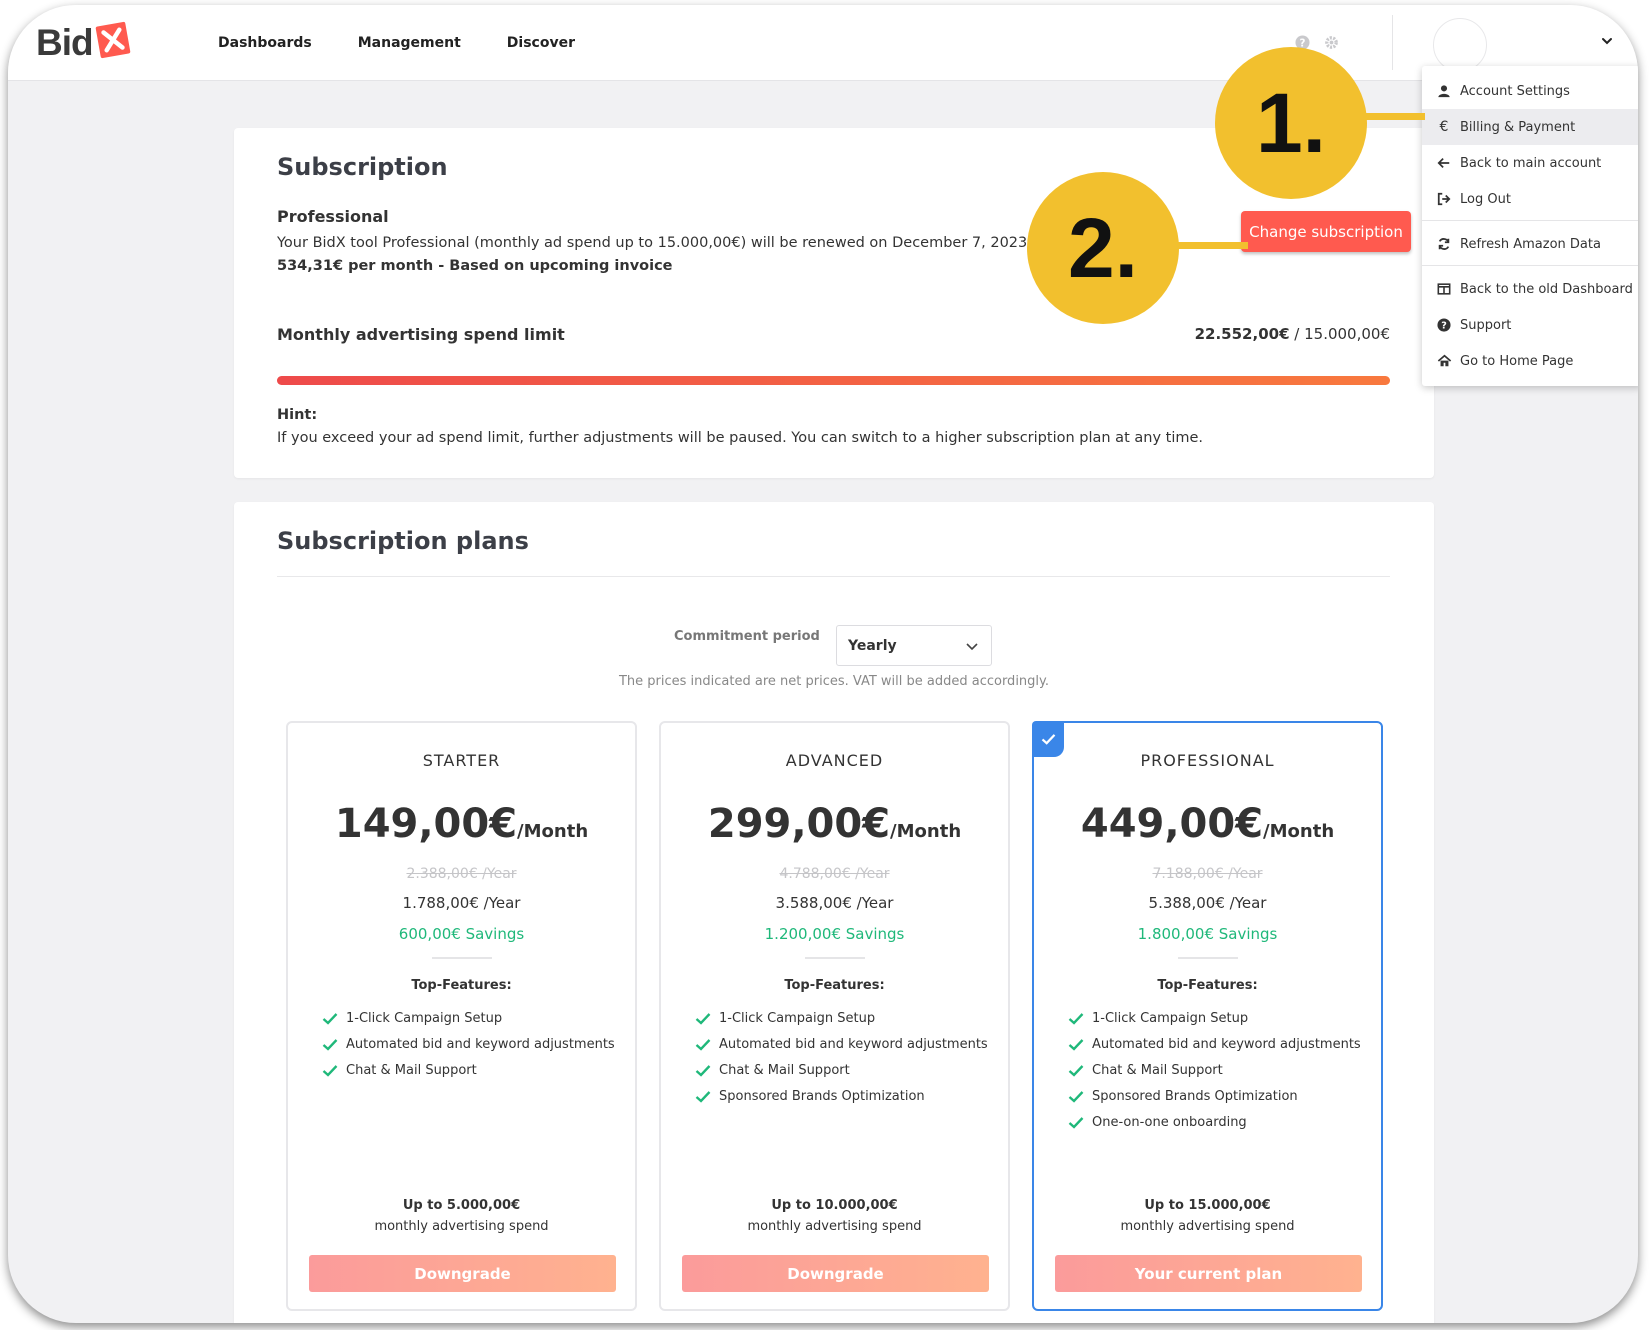 The image size is (1651, 1330). Describe the element at coordinates (65, 42) in the screenshot. I see `logo-text: Bid` at that location.